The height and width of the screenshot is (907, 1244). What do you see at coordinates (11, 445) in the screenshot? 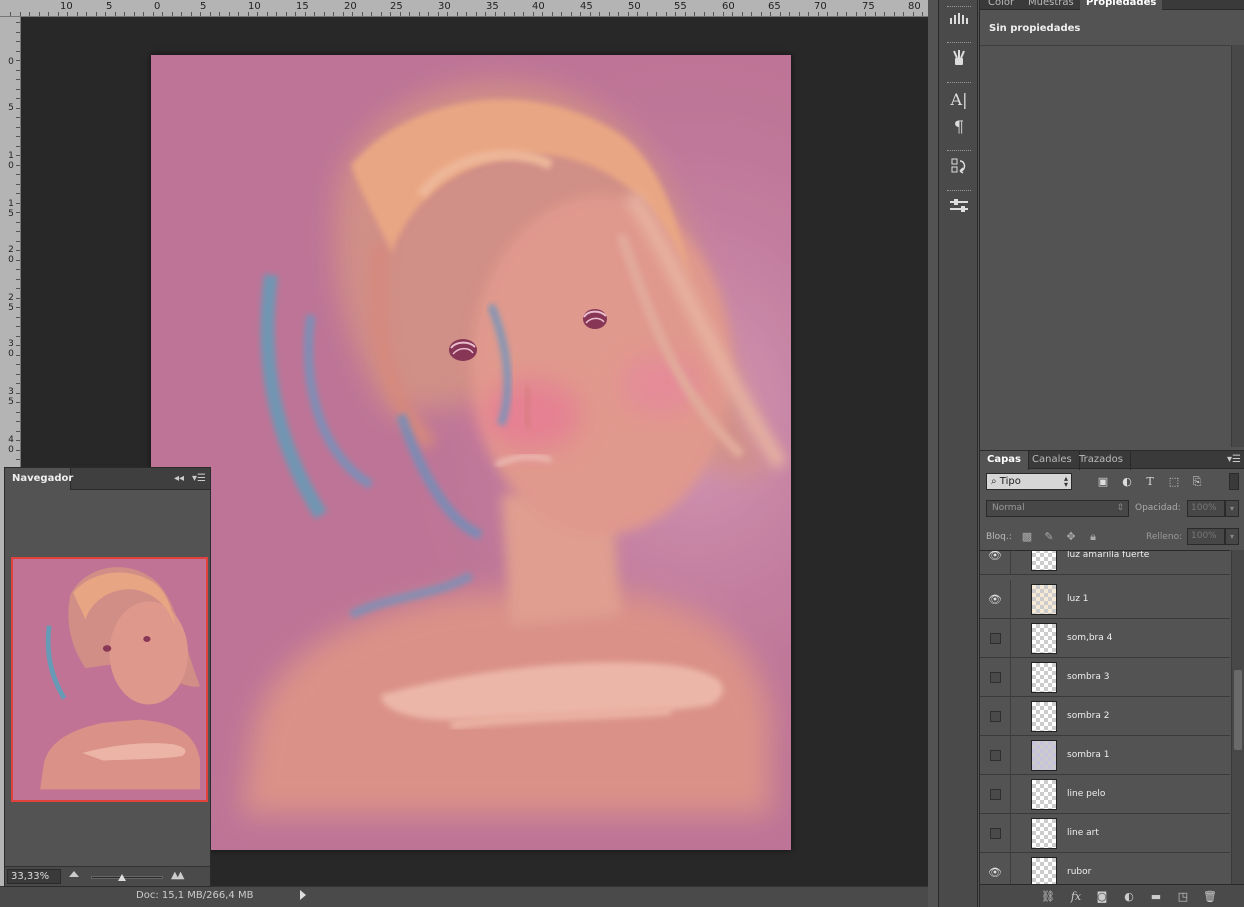
I see `ruler-label: 40` at bounding box center [11, 445].